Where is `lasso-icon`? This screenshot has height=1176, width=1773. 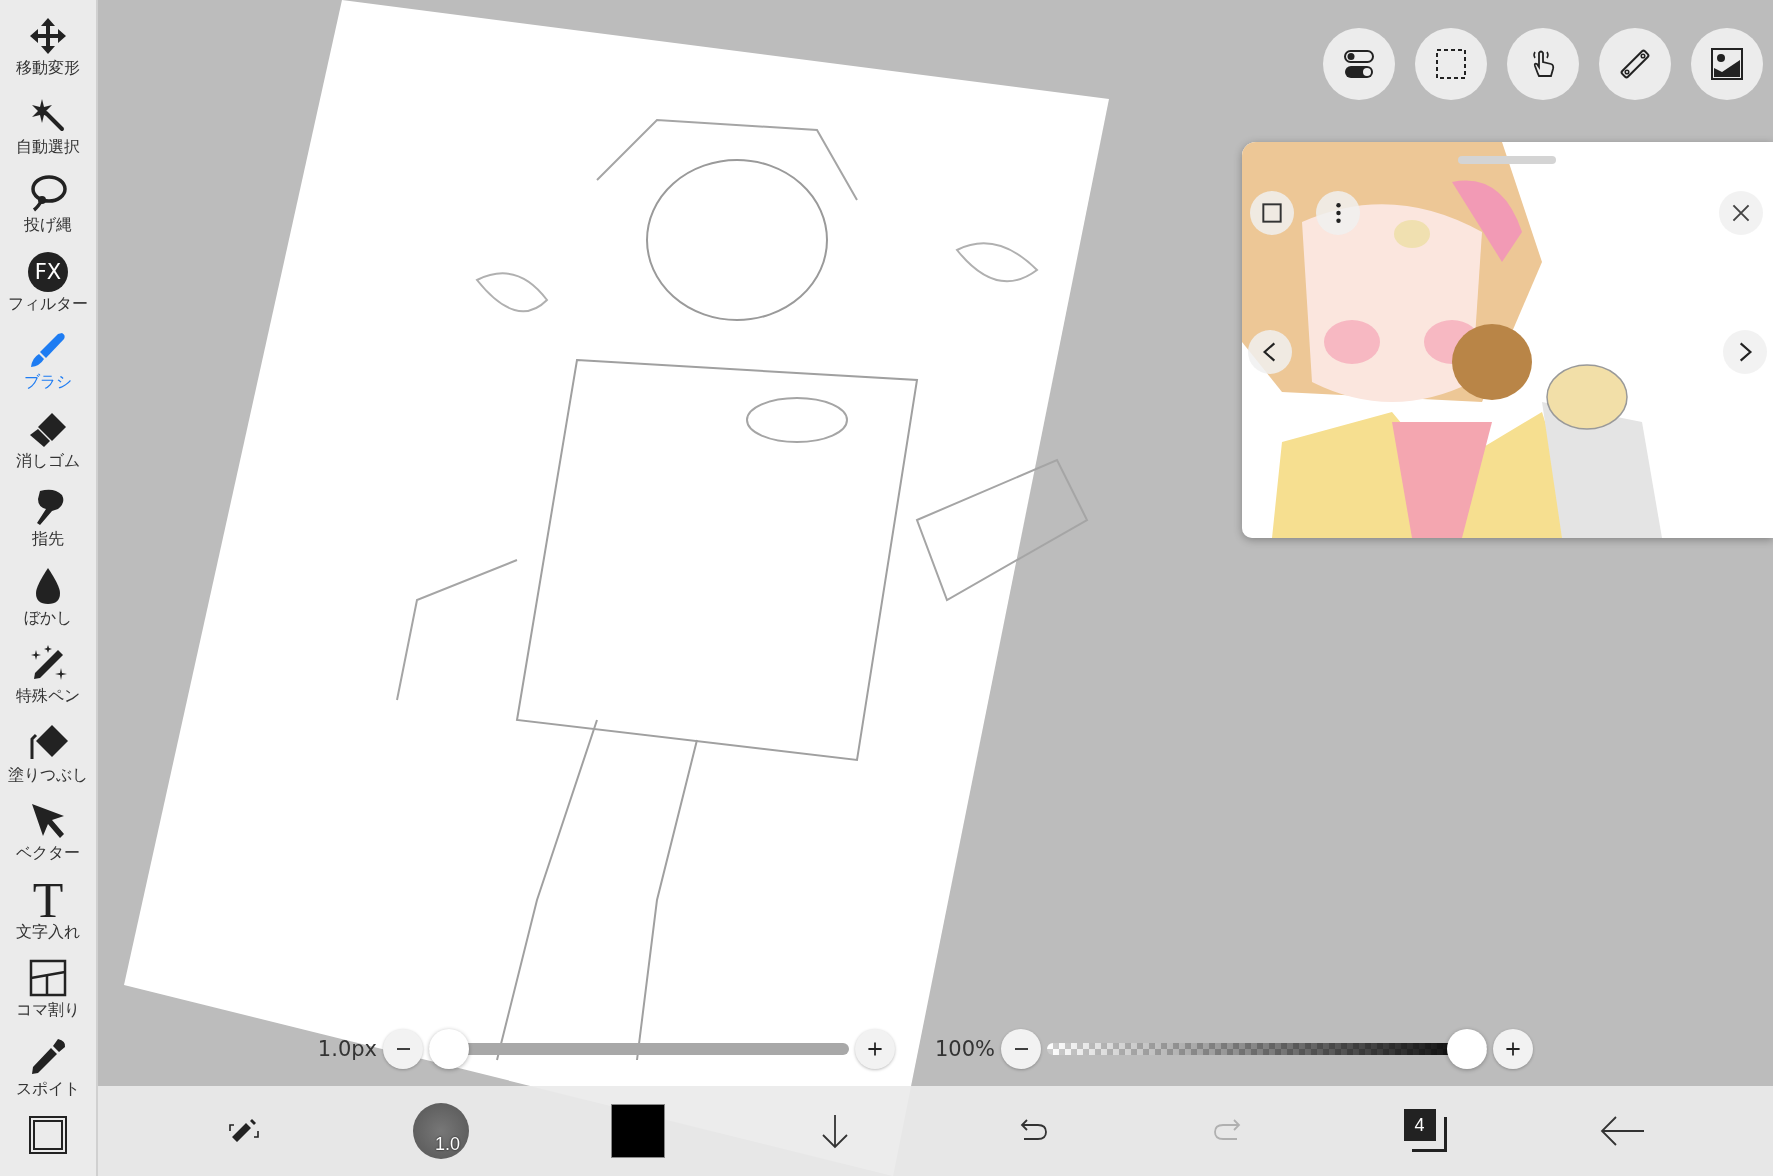
lasso-icon is located at coordinates (48, 193).